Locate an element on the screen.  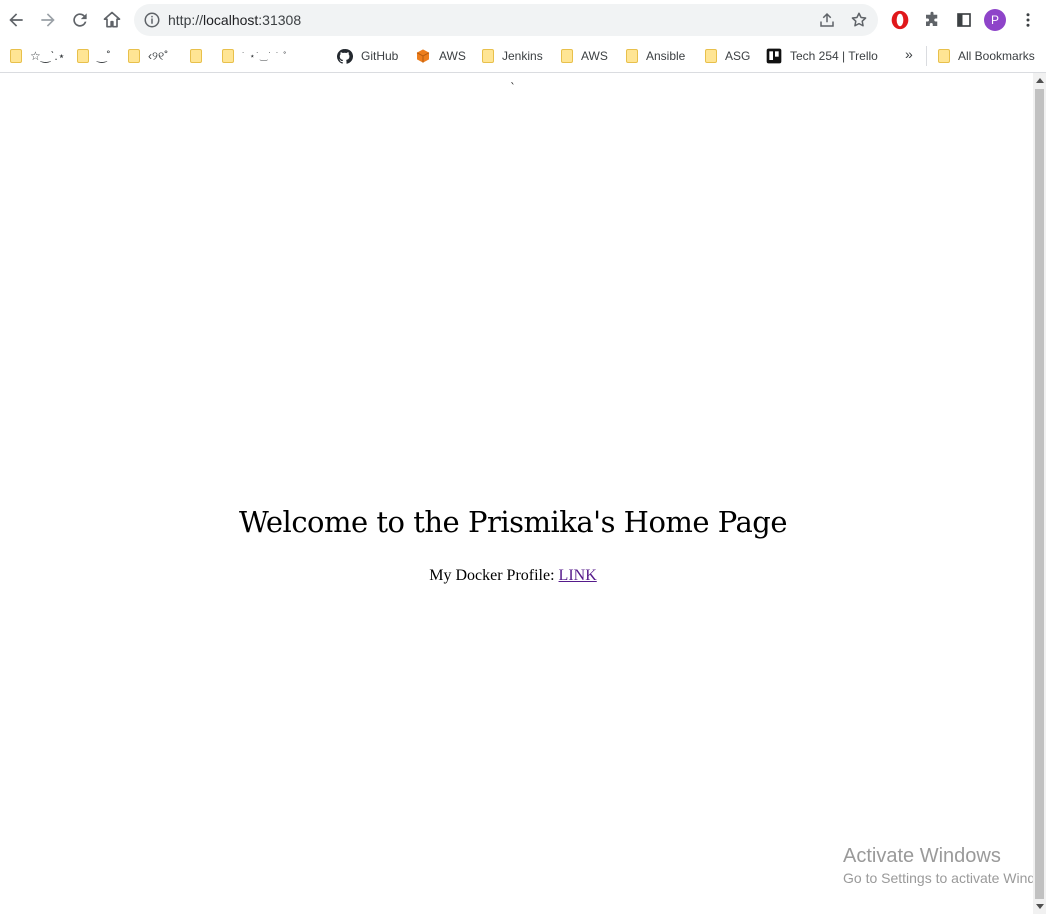
url-scheme: http:// is located at coordinates (186, 20).